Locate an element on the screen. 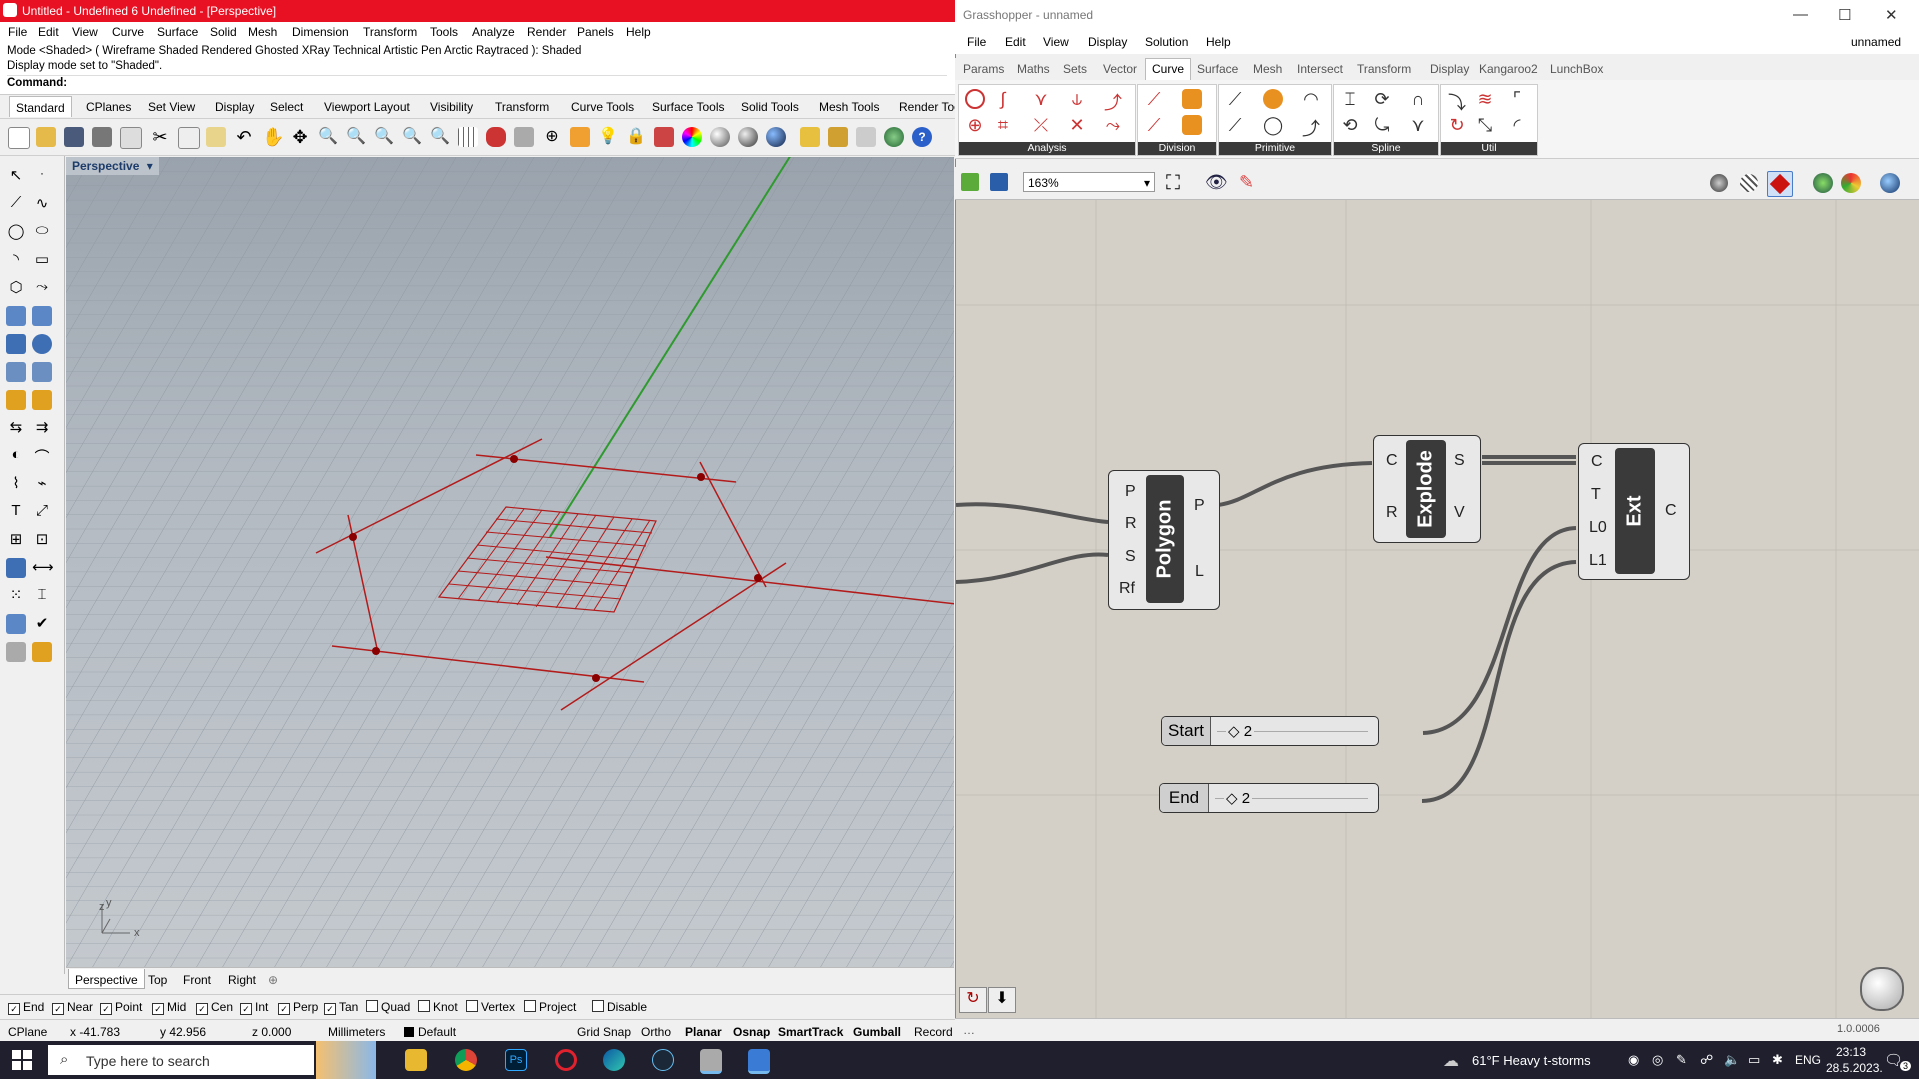 Image resolution: width=1919 pixels, height=1079 pixels. surface-icon is located at coordinates (16, 316).